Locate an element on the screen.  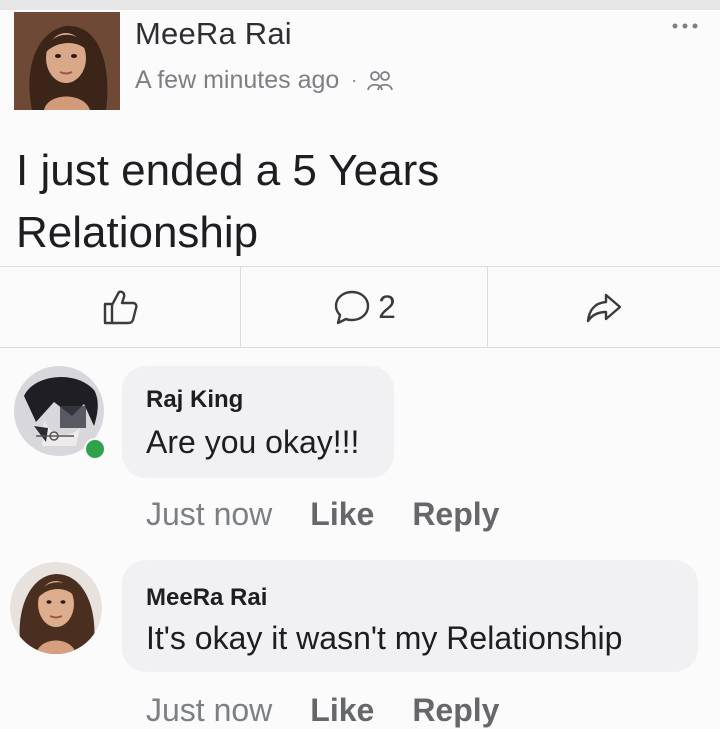
comment-count: 2 is located at coordinates (387, 306).